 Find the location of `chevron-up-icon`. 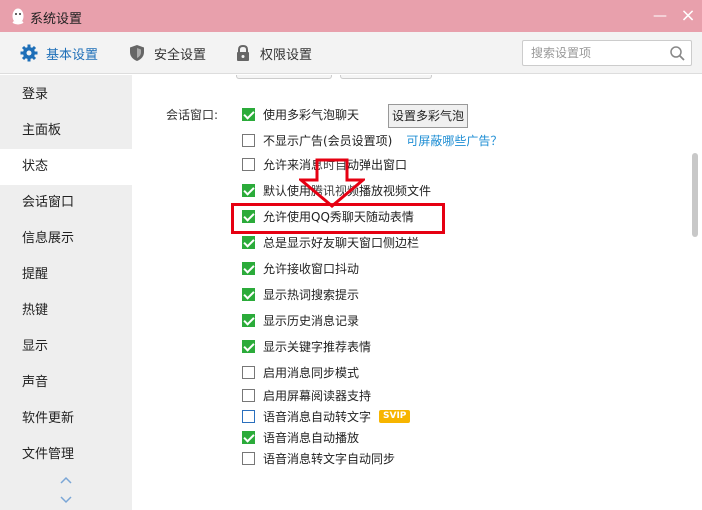

chevron-up-icon is located at coordinates (66, 481).